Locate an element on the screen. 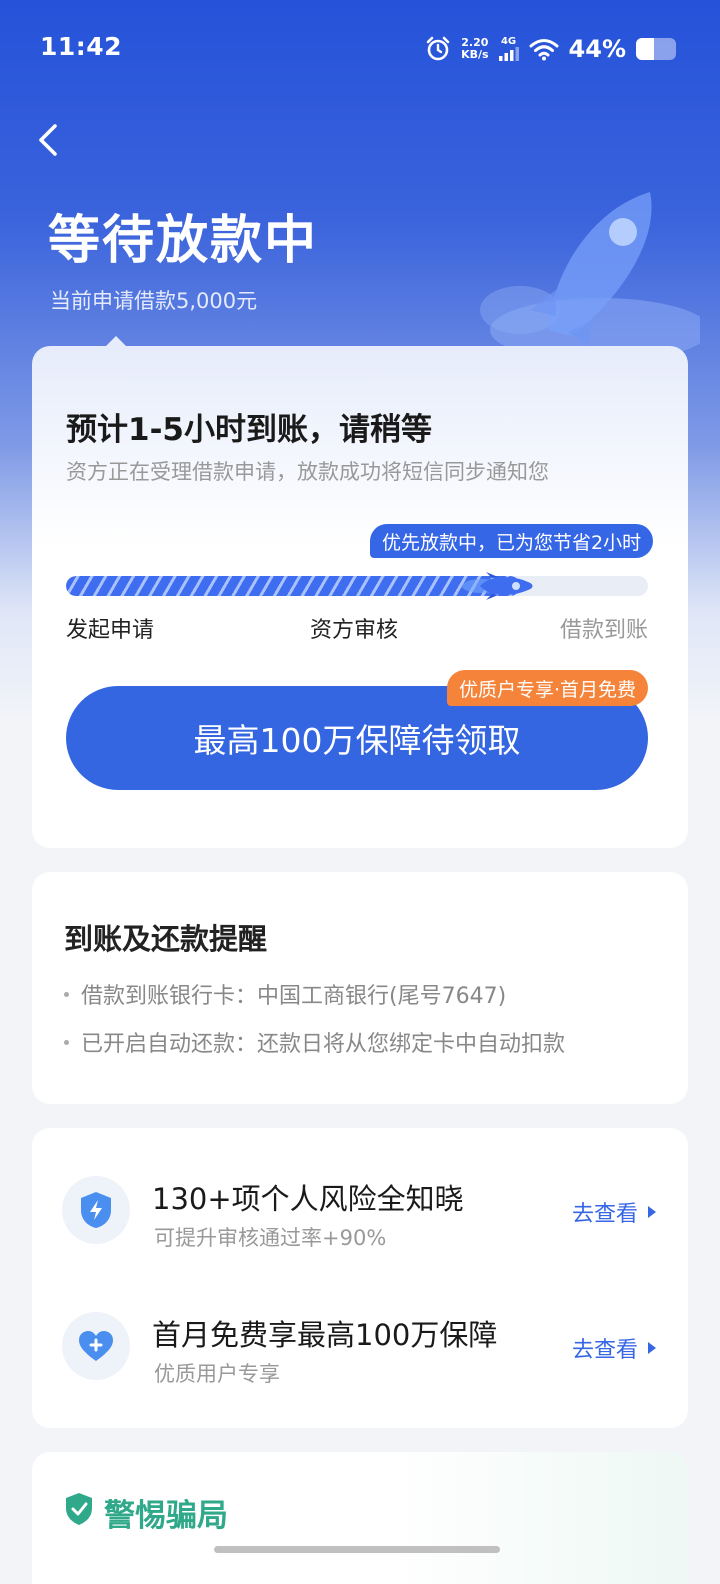 The height and width of the screenshot is (1584, 720). reminder-title: 到账及还款提醒 is located at coordinates (166, 939).